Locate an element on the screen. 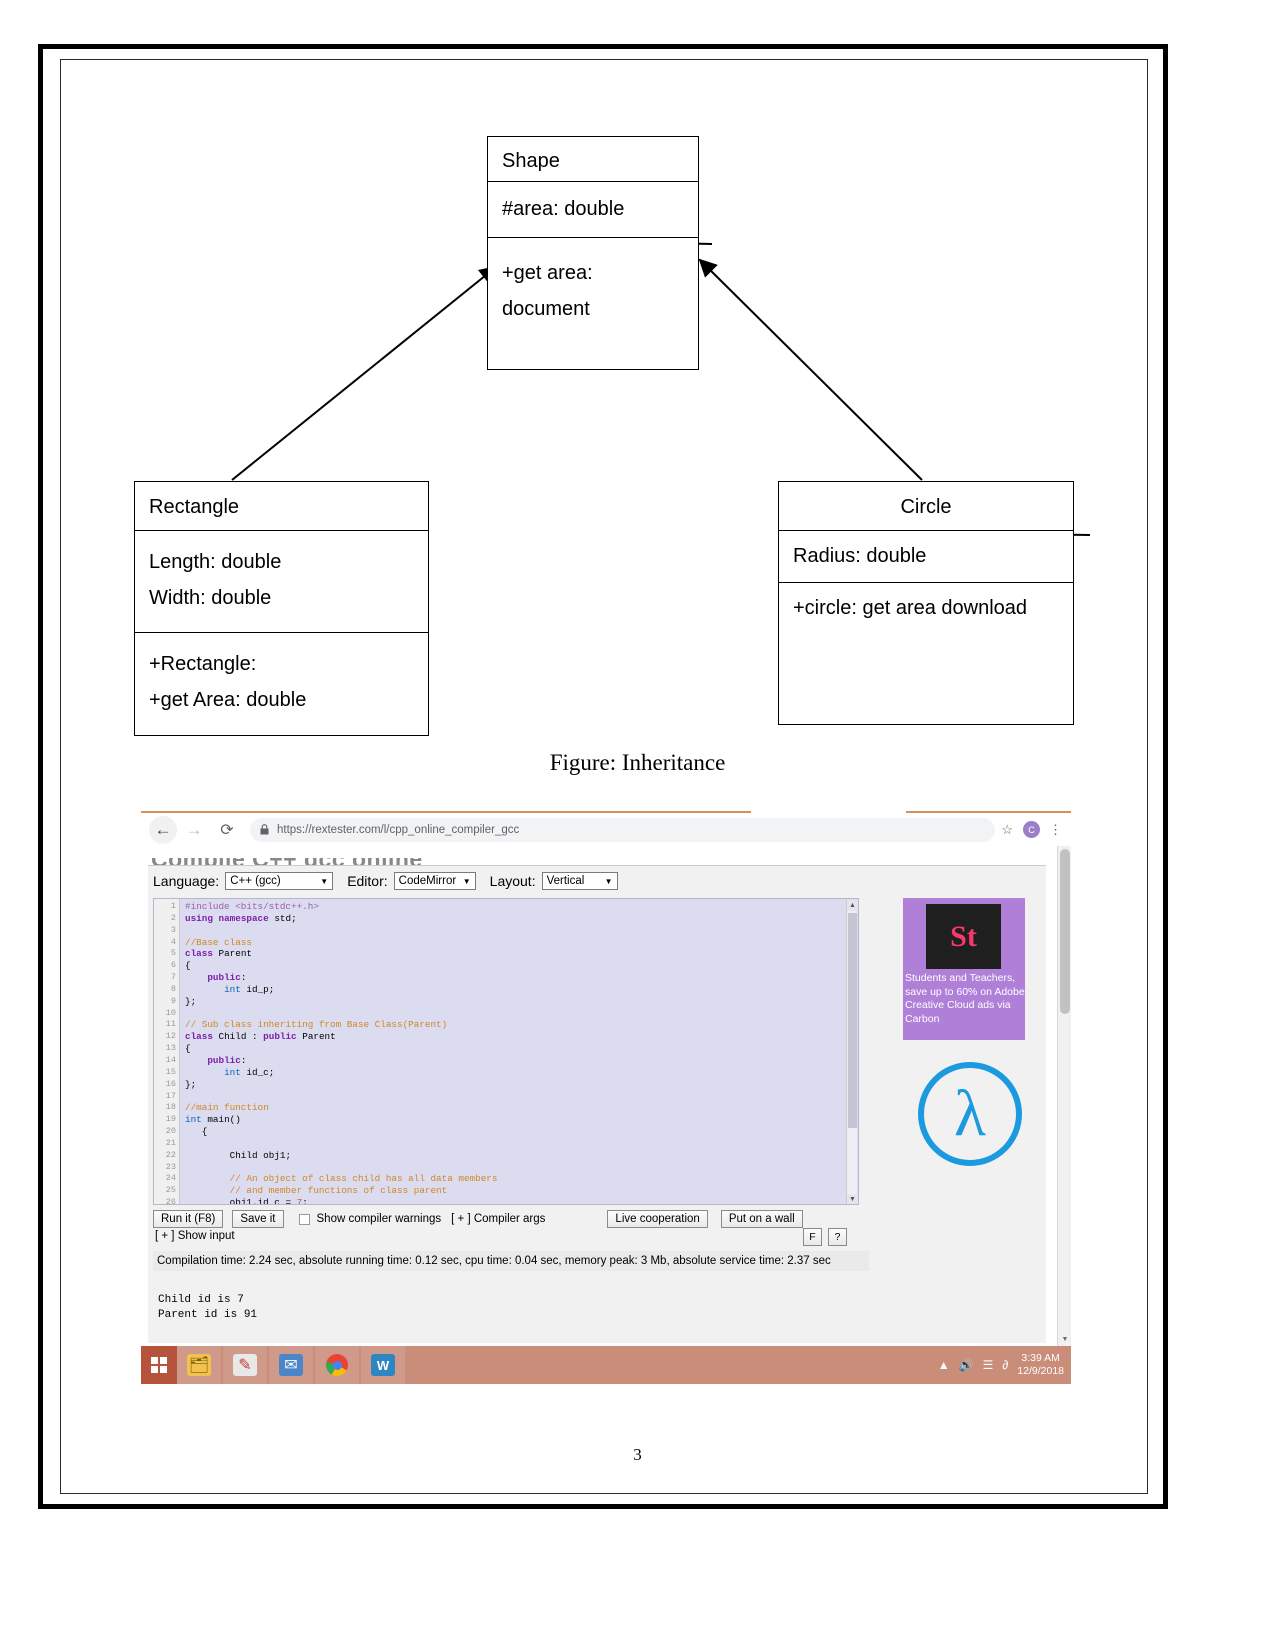 This screenshot has width=1275, height=1650. language-icon: ∂ is located at coordinates (1005, 1365).